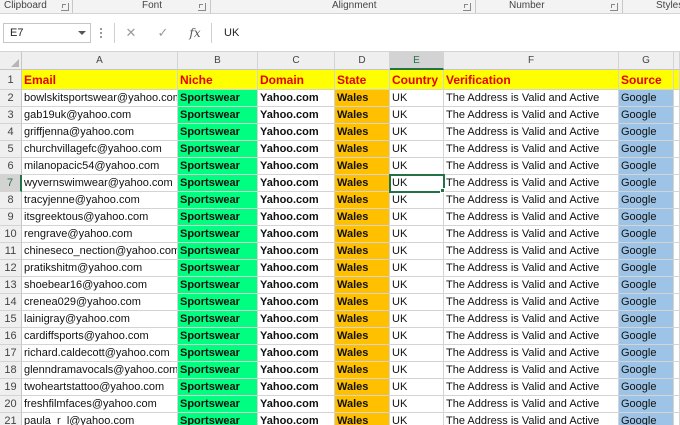 The height and width of the screenshot is (425, 680). What do you see at coordinates (11, 268) in the screenshot?
I see `row-number: 12` at bounding box center [11, 268].